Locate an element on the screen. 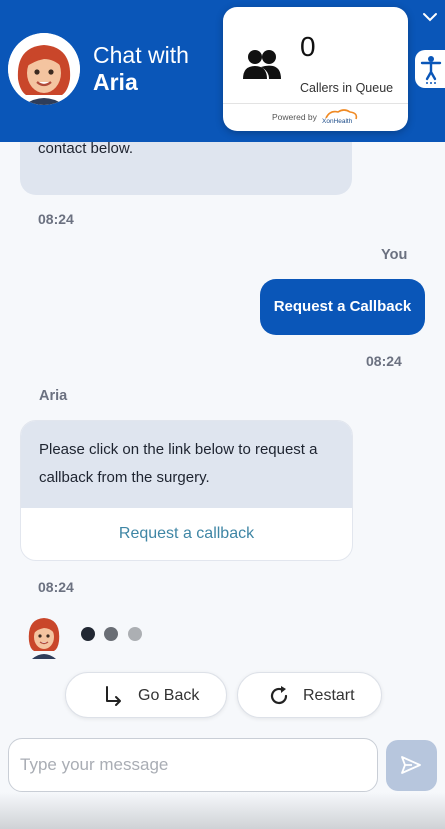  header-title: Chat with Aria is located at coordinates (141, 69).